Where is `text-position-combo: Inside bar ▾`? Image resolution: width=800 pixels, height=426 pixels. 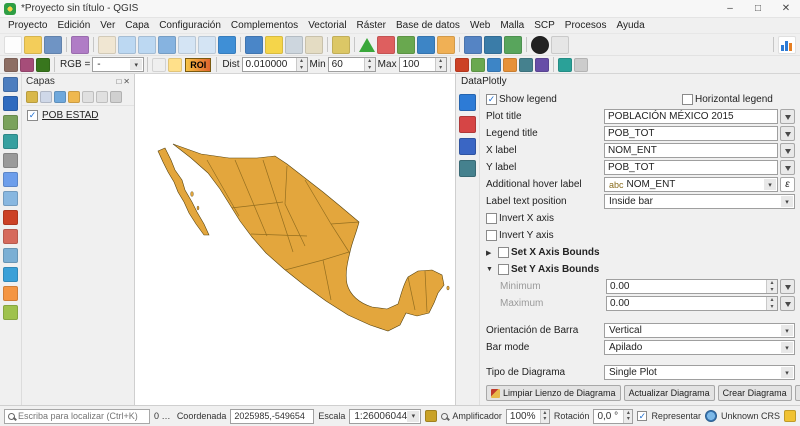
text-position-combo: Inside bar ▾ is located at coordinates (699, 201).